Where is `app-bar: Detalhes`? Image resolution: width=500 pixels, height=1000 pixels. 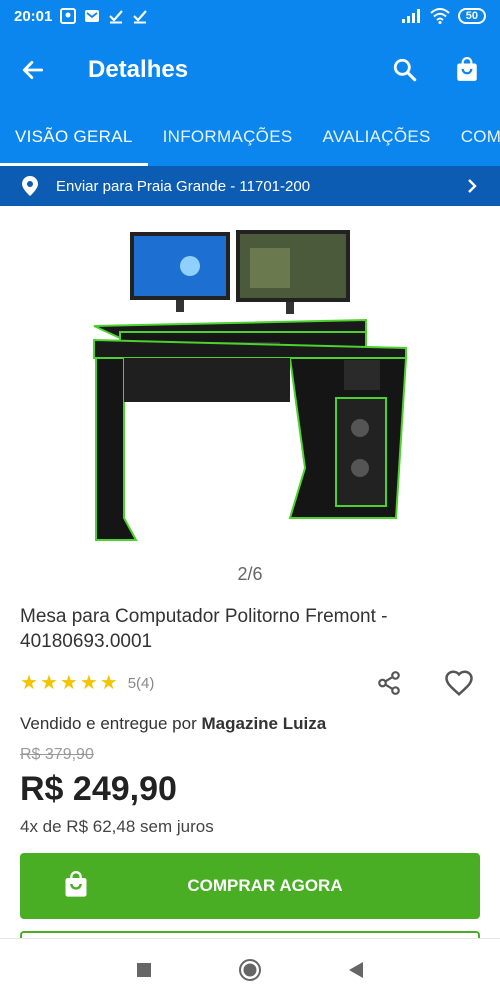
app-bar: Detalhes is located at coordinates (250, 70).